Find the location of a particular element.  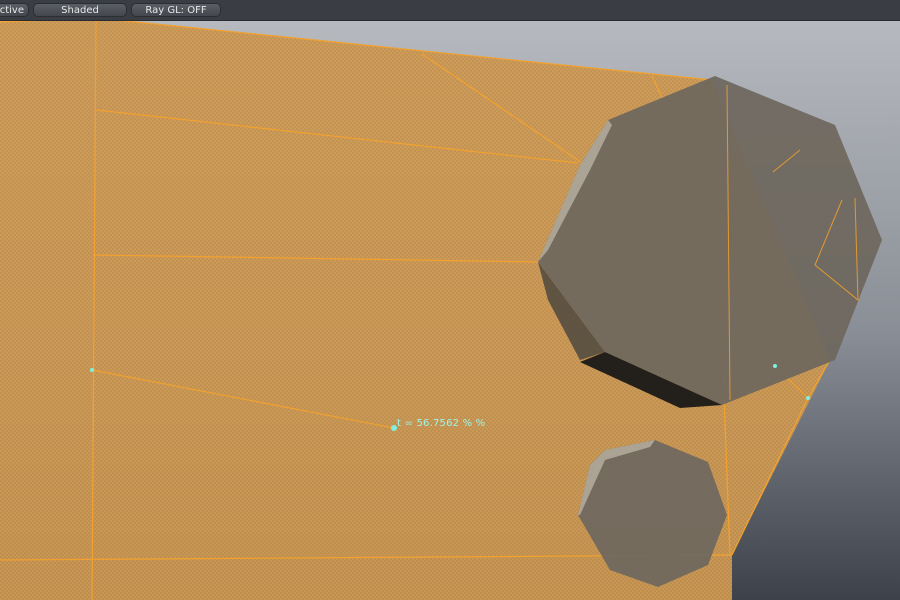

edge-point-a is located at coordinates (775, 366).